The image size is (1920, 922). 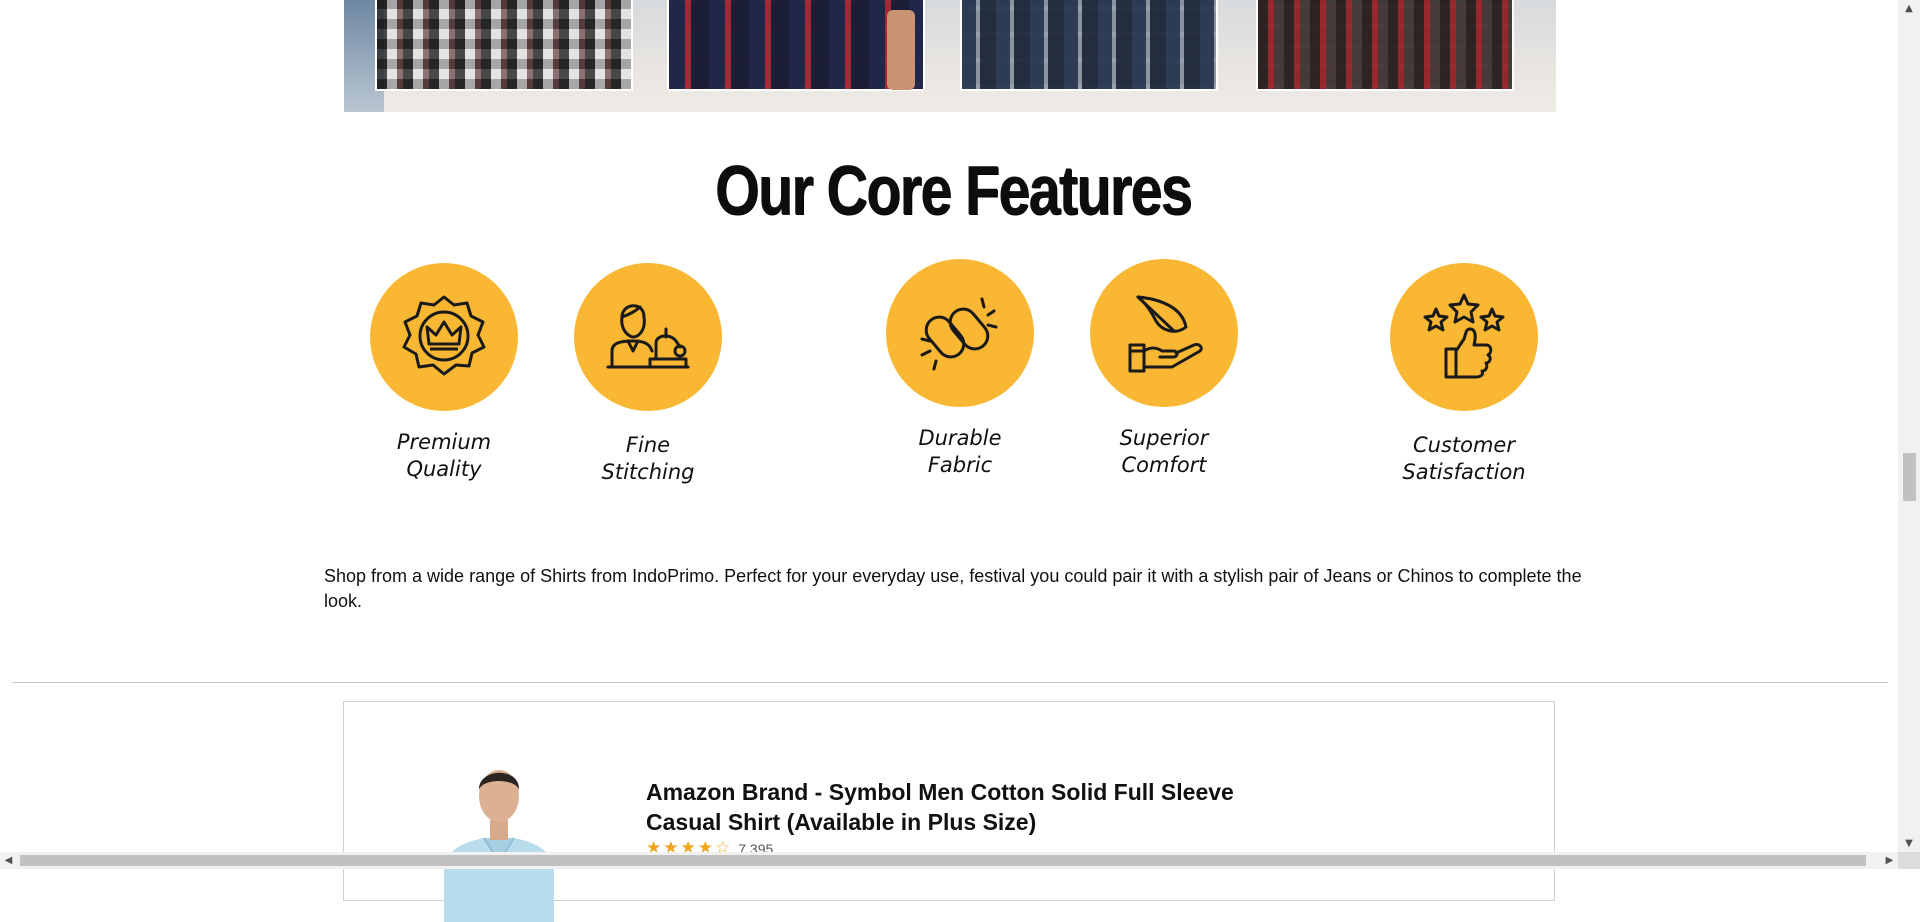 I want to click on feature-label: Premium Quality, so click(x=444, y=456).